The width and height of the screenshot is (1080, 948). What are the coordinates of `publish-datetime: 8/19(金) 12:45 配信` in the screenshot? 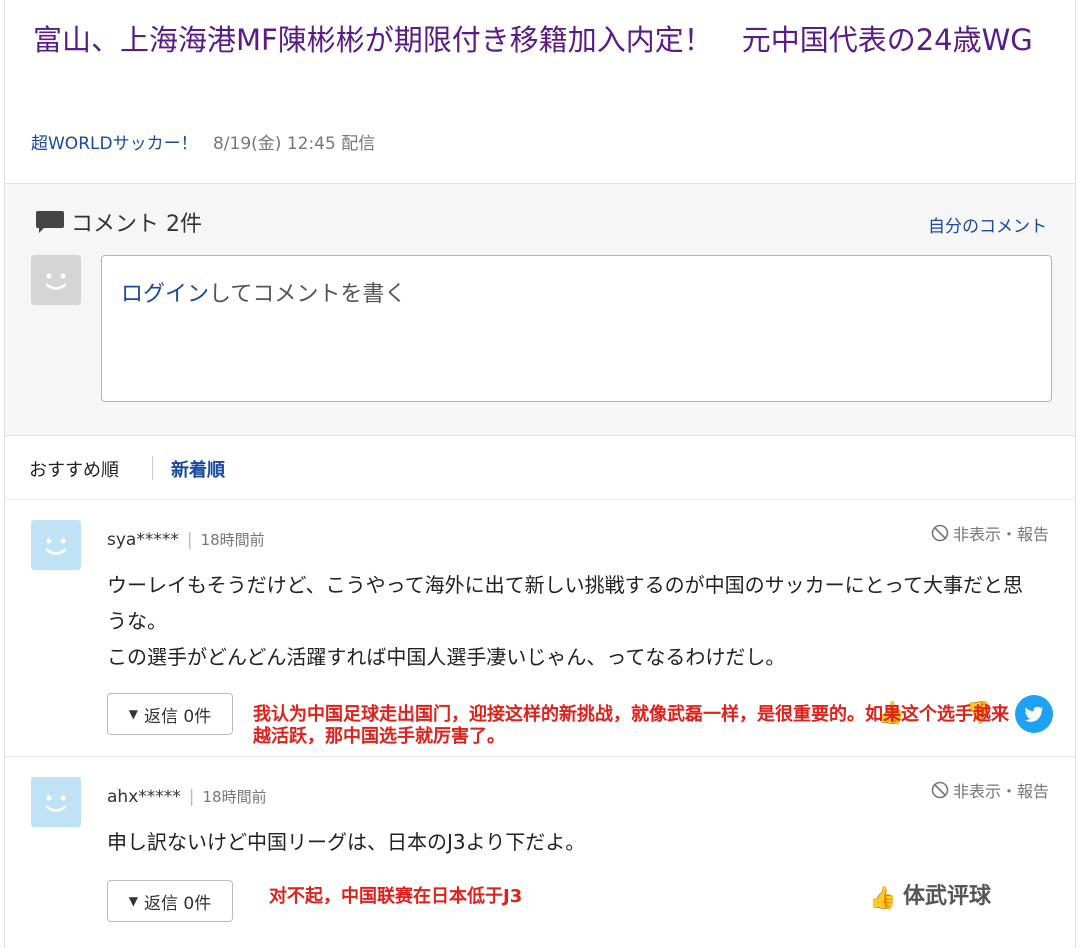 It's located at (294, 144).